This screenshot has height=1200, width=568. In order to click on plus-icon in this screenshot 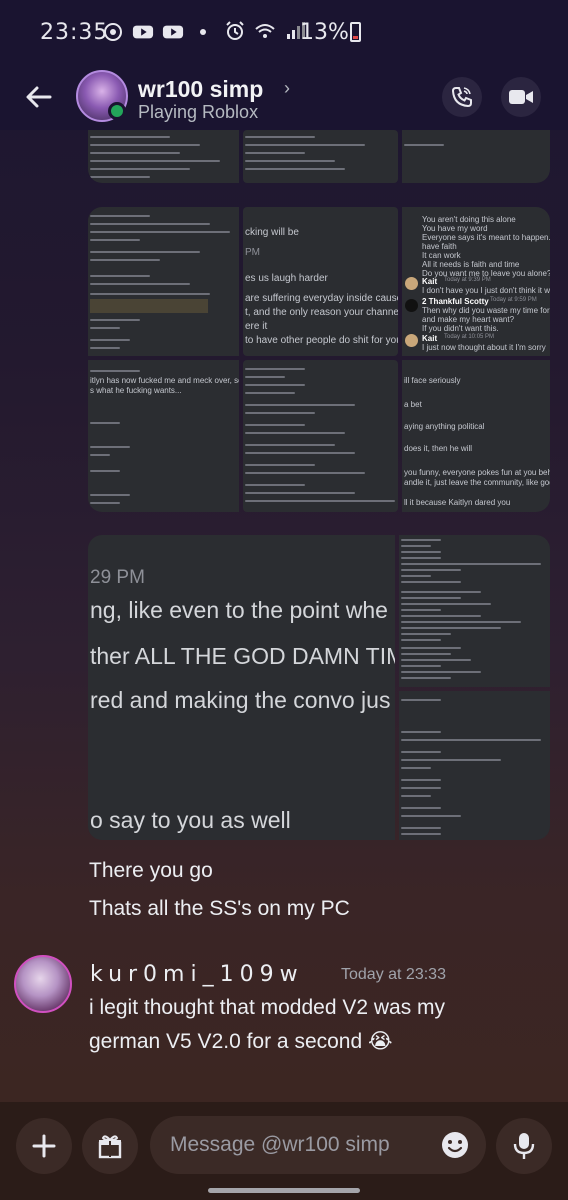, I will do `click(44, 1146)`.